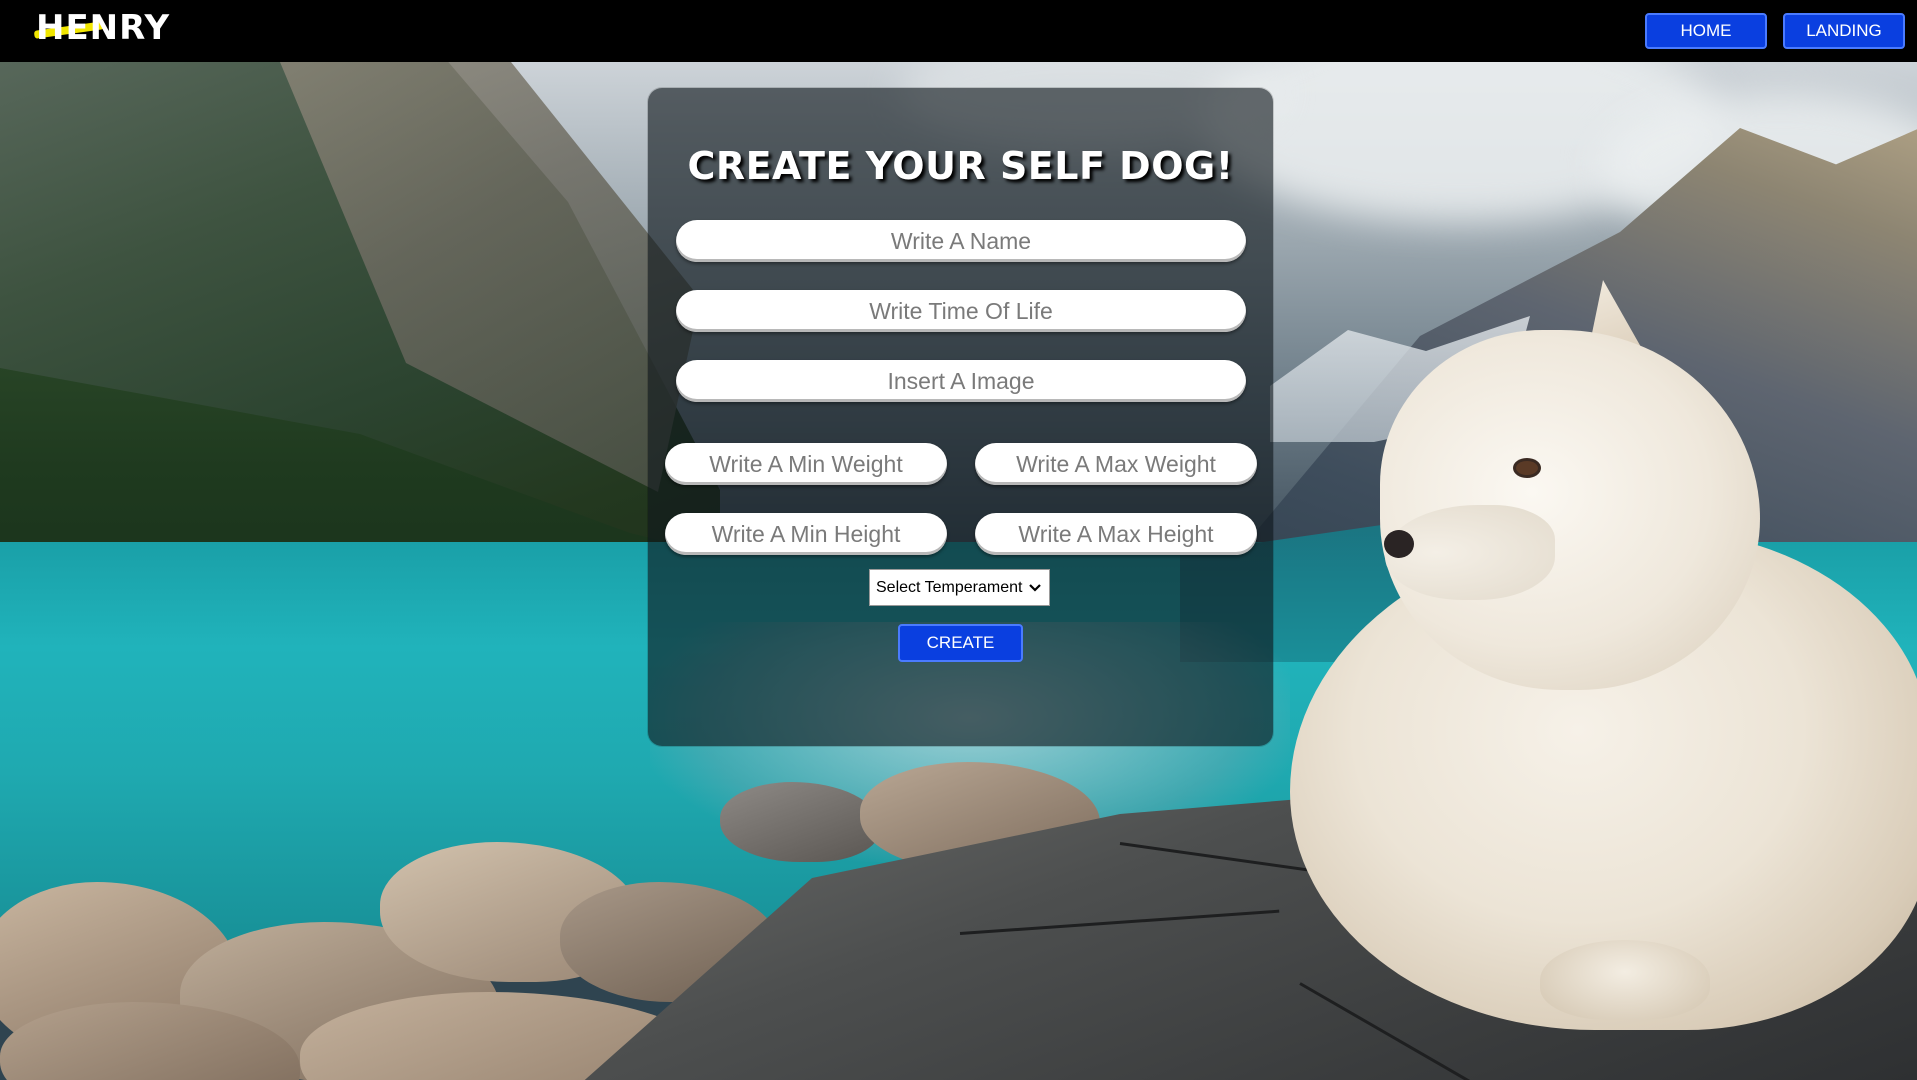 This screenshot has height=1080, width=1917. Describe the element at coordinates (960, 166) in the screenshot. I see `form-title: CREATE YOUR SELF DOG!` at that location.